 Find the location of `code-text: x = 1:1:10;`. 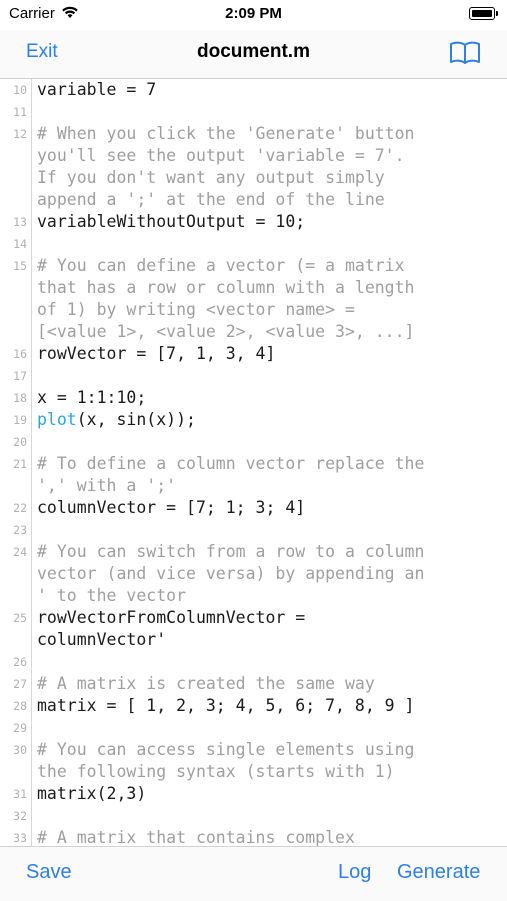

code-text: x = 1:1:10; is located at coordinates (92, 397).